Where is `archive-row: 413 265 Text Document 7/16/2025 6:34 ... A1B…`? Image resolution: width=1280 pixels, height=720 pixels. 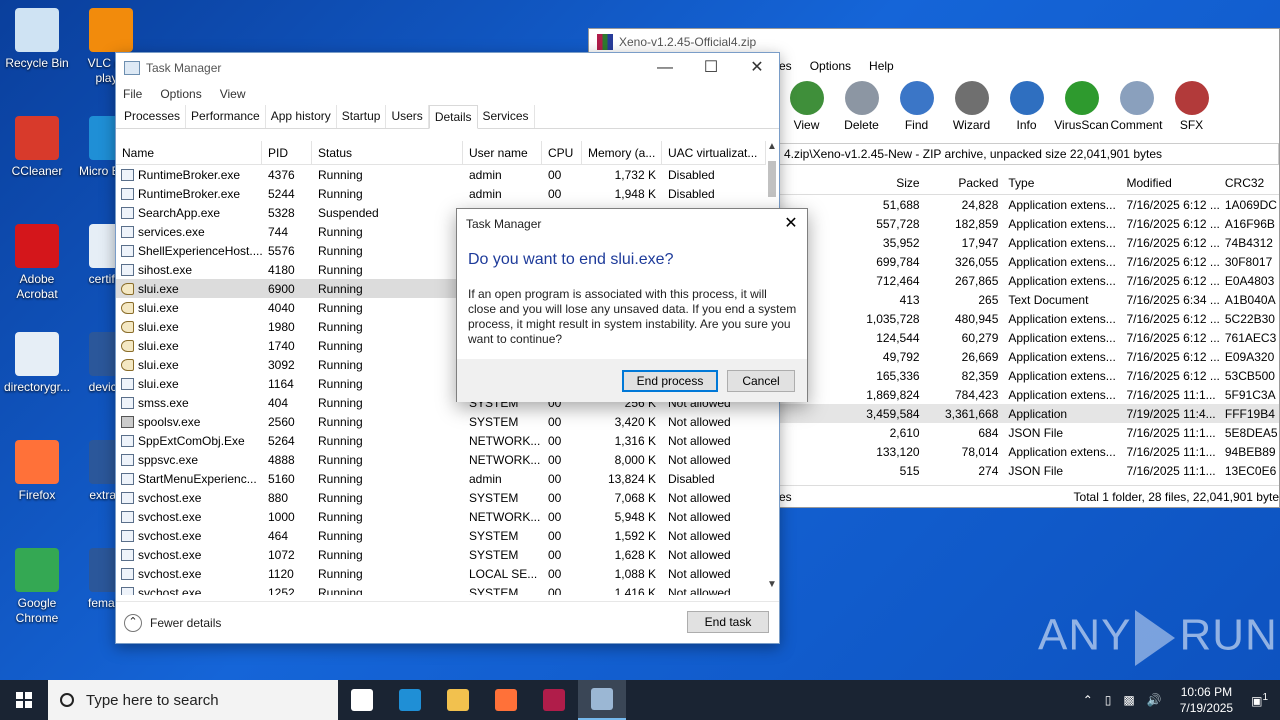 archive-row: 413 265 Text Document 7/16/2025 6:34 ... A1B… is located at coordinates (1029, 299).